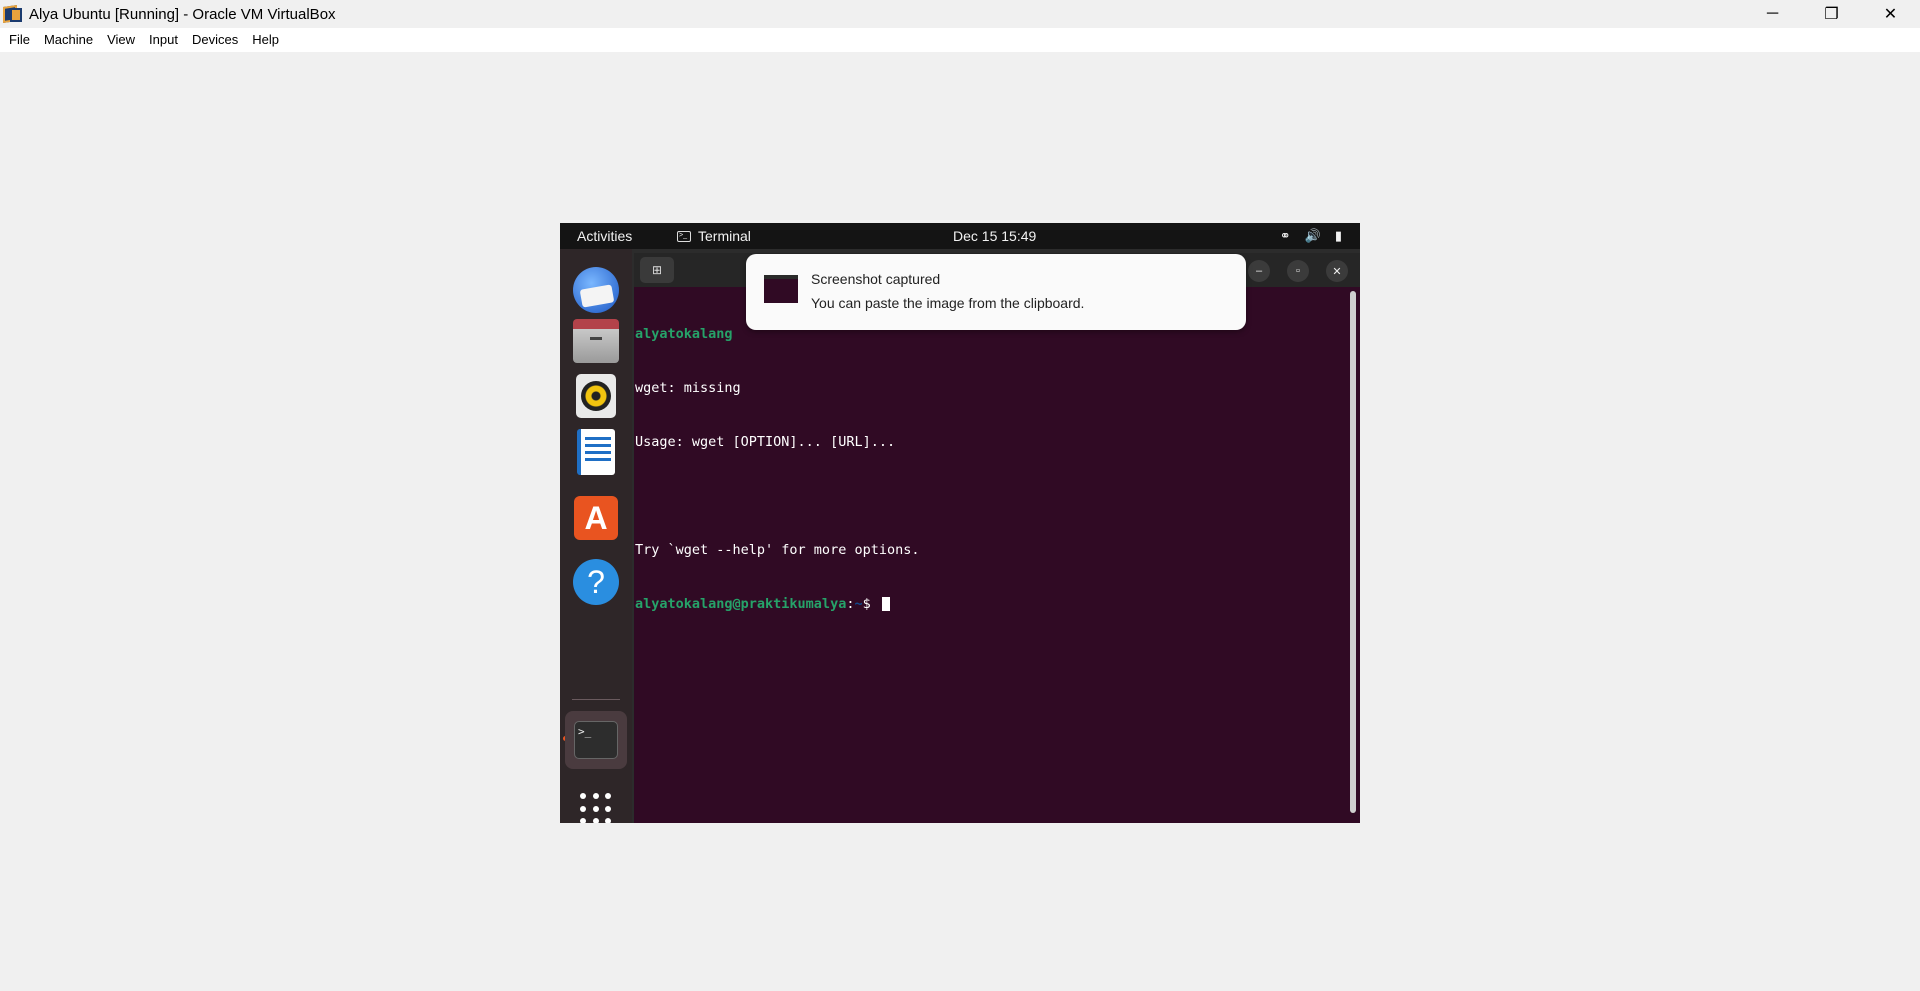 The height and width of the screenshot is (991, 1920). I want to click on virtualbox-icon, so click(13, 14).